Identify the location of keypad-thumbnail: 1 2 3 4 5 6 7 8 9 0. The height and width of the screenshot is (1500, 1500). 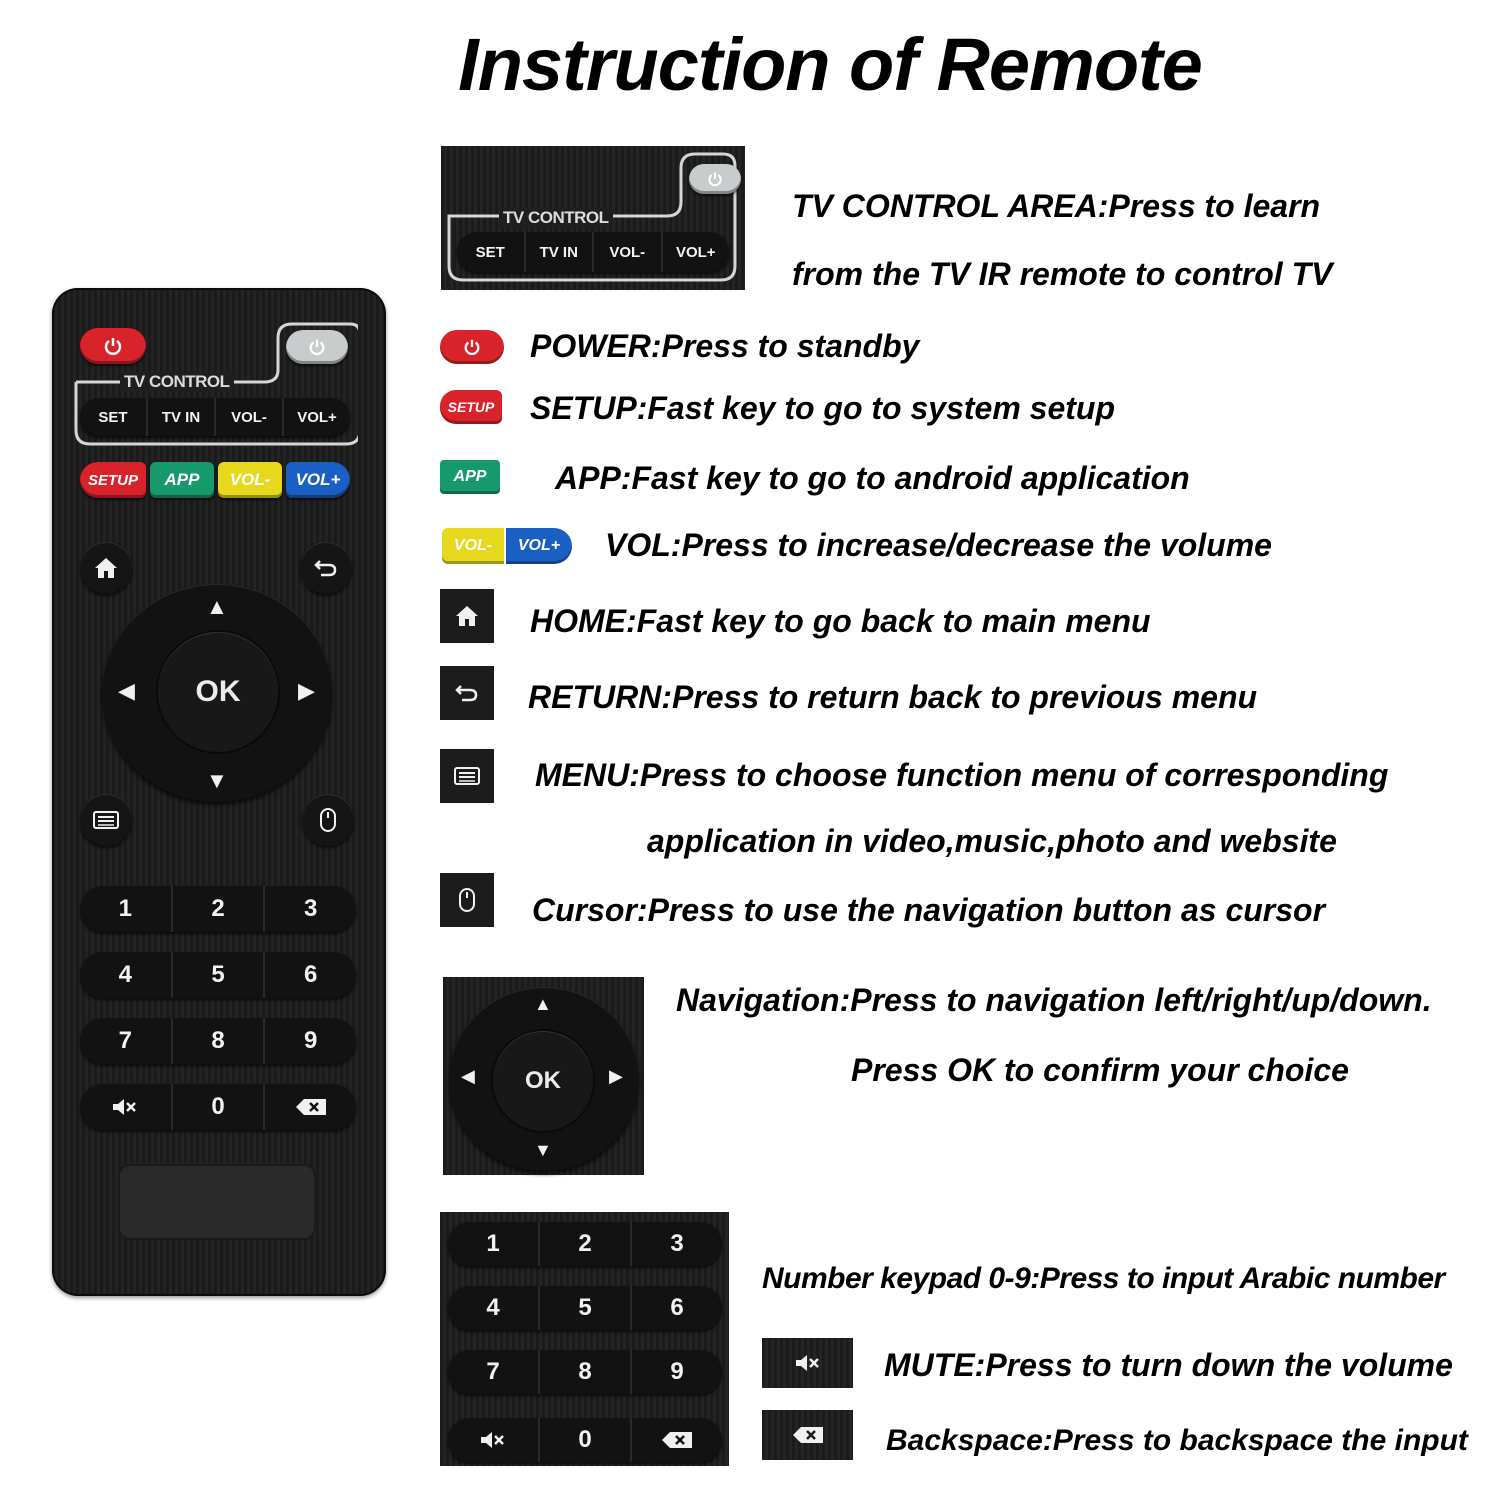
(584, 1339).